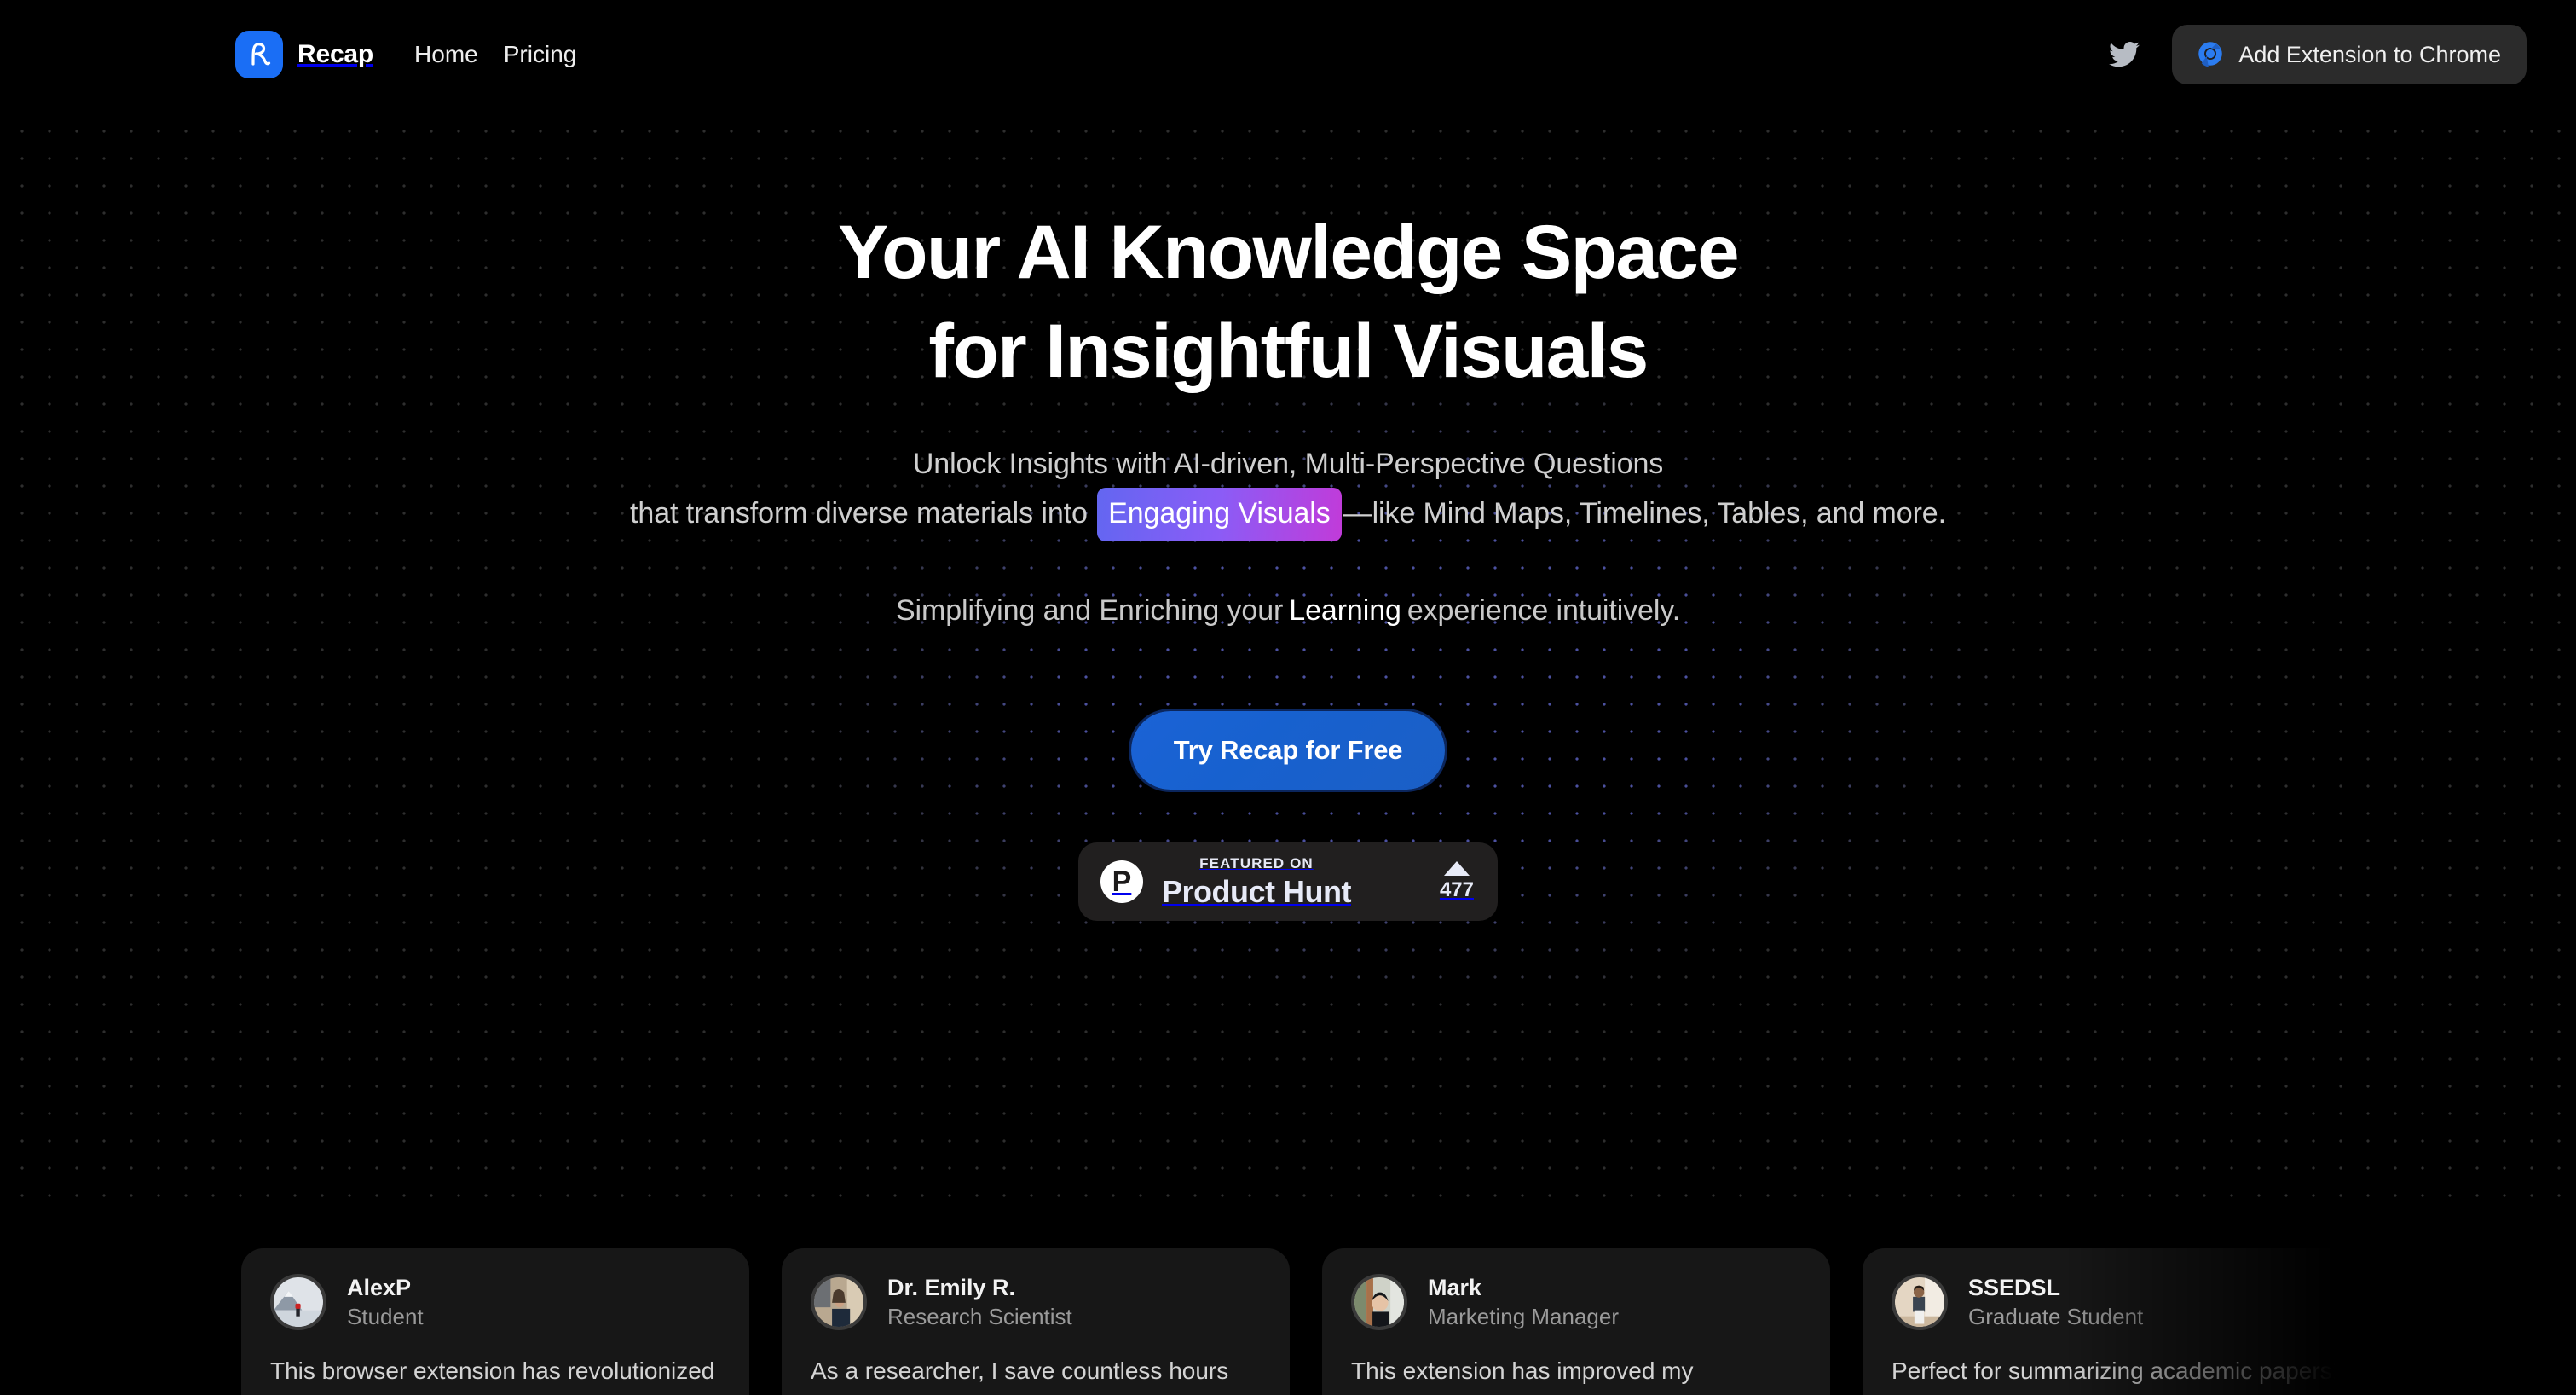 Image resolution: width=2576 pixels, height=1395 pixels. Describe the element at coordinates (1456, 890) in the screenshot. I see `product-hunt-upvote-count: 477` at that location.